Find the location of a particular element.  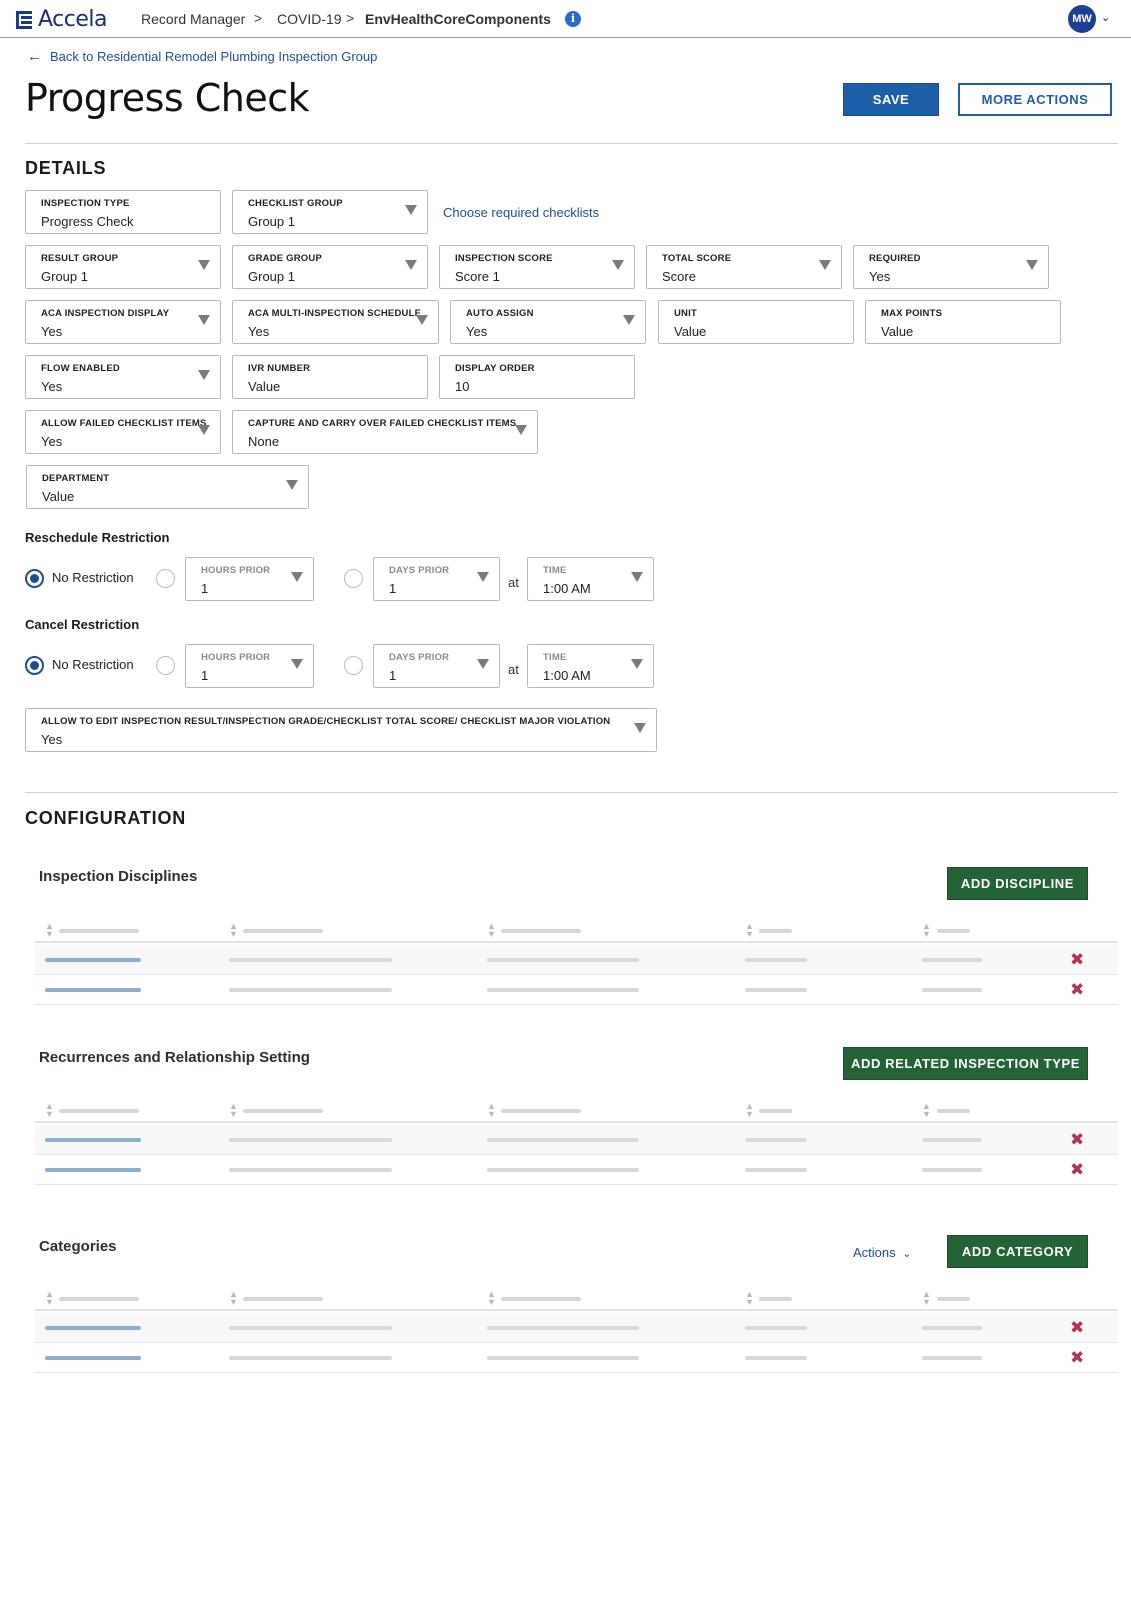

table-row: ✖ is located at coordinates (576, 1358).